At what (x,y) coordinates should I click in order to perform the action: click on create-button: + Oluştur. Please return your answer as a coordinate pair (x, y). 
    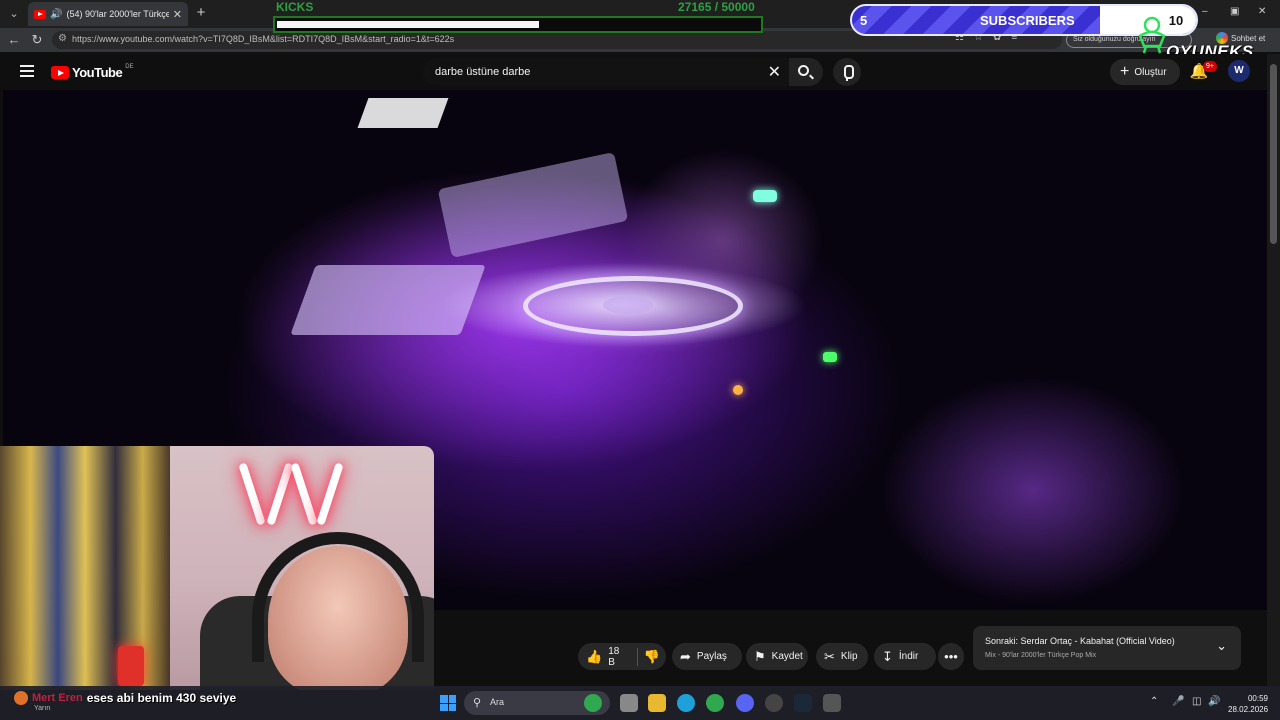
    Looking at the image, I should click on (1145, 72).